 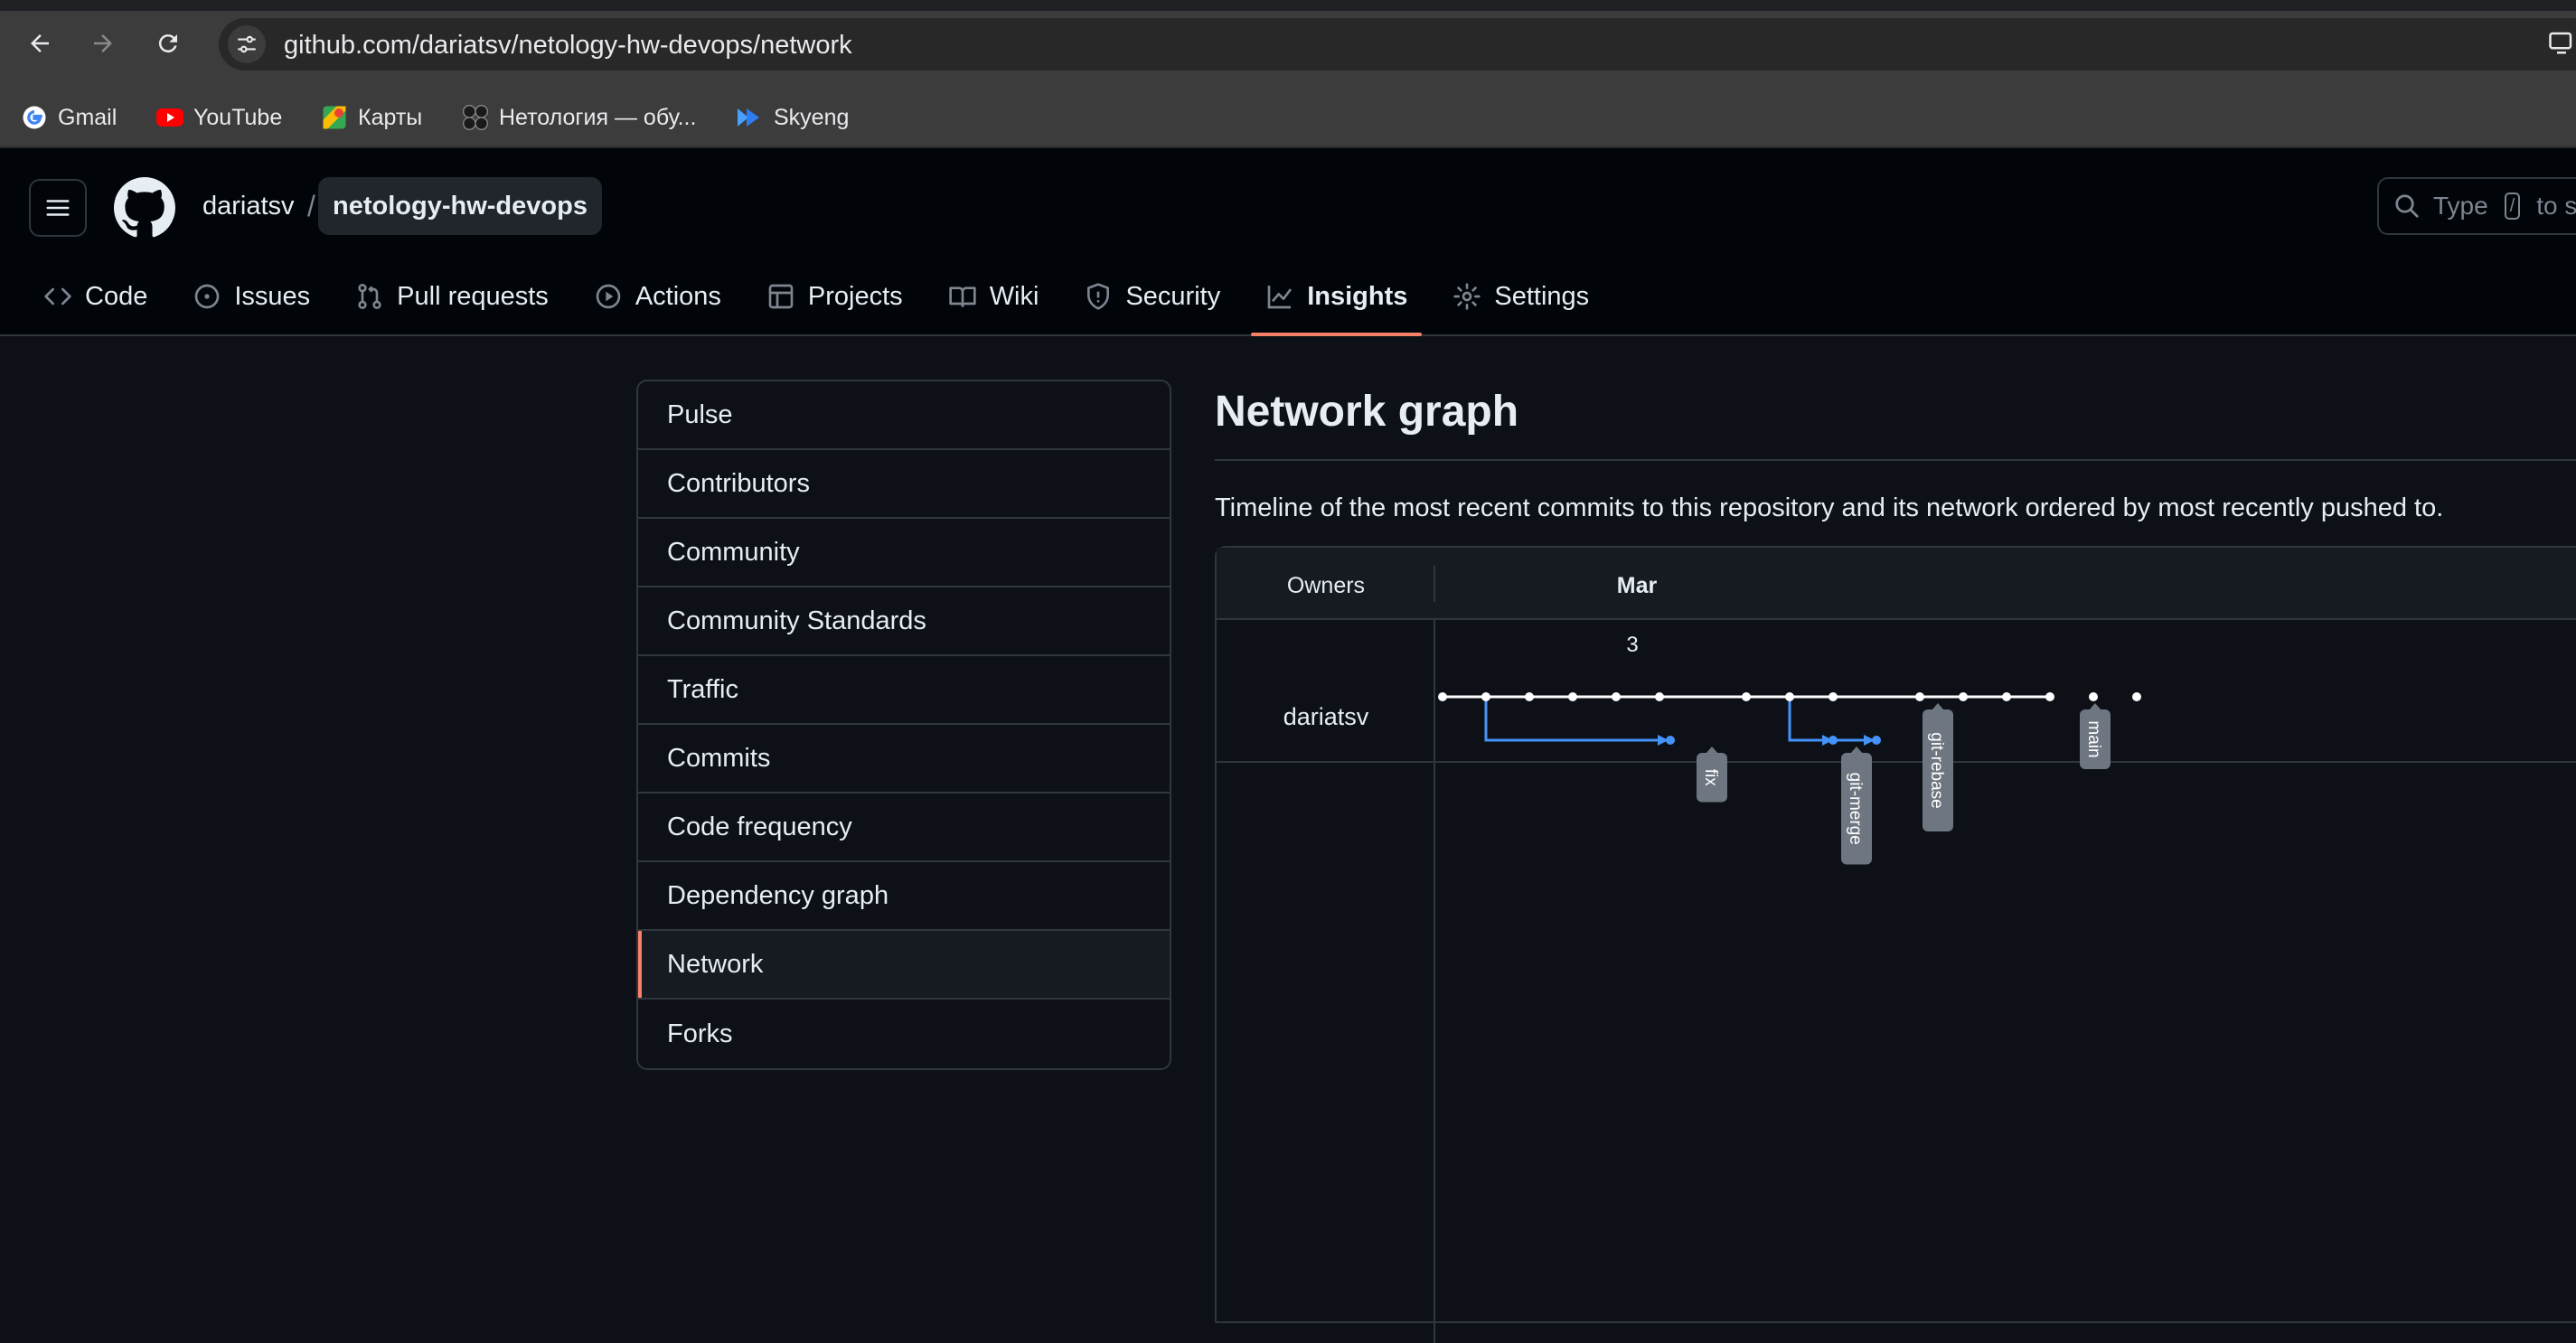 I want to click on tab-label: Code, so click(x=117, y=296).